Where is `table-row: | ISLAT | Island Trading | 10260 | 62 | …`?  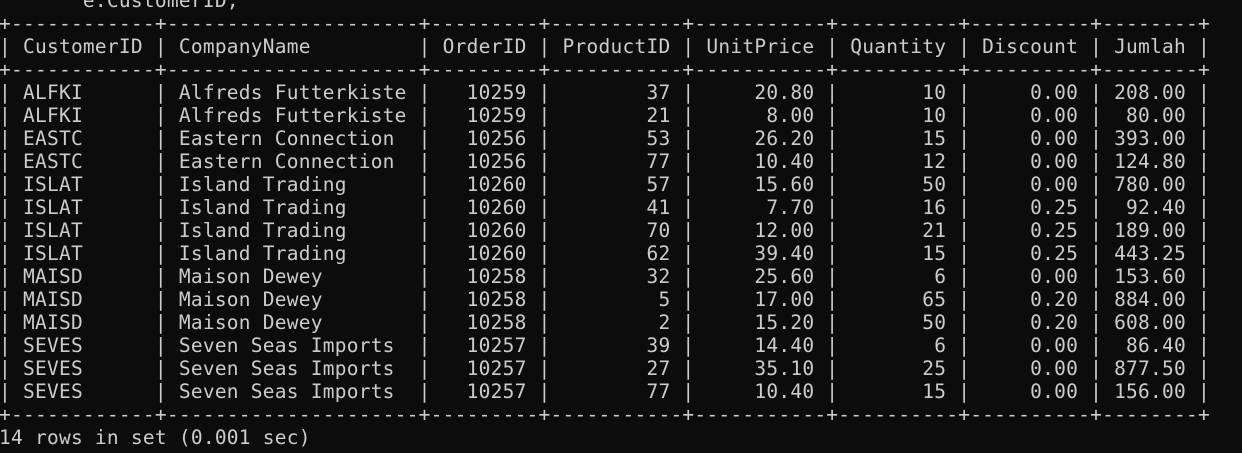 table-row: | ISLAT | Island Trading | 10260 | 62 | … is located at coordinates (605, 253).